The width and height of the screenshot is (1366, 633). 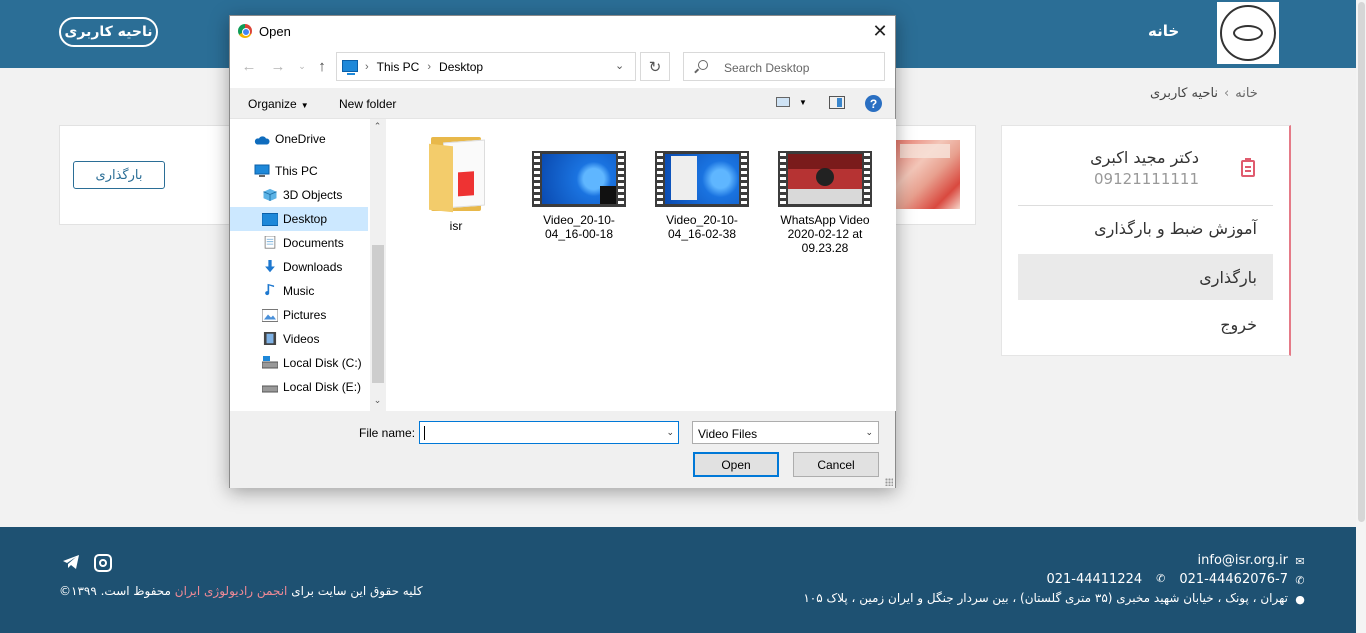 What do you see at coordinates (357, 591) in the screenshot?
I see `copyright-text-start: کلیه حقوق این سایت برای` at bounding box center [357, 591].